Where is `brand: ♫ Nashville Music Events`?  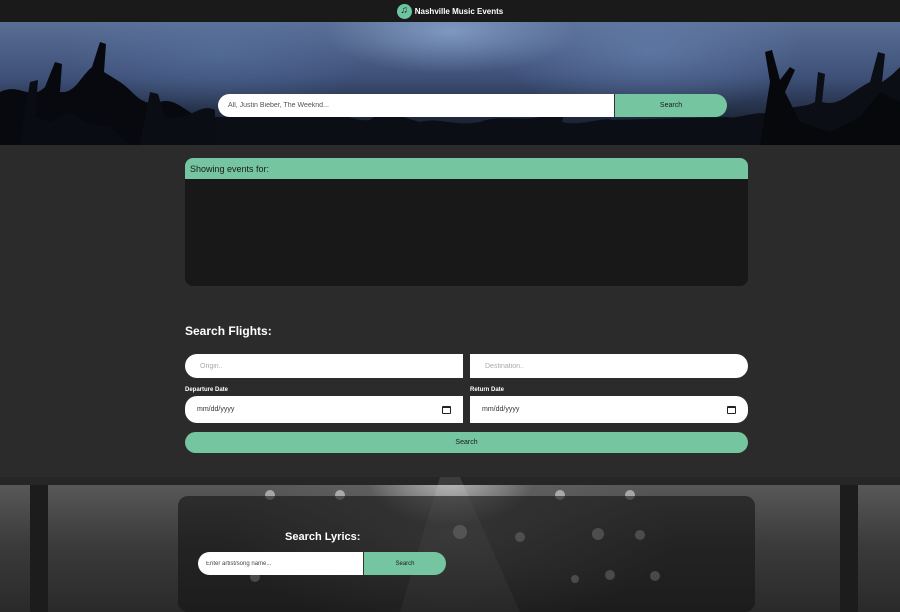
brand: ♫ Nashville Music Events is located at coordinates (450, 11).